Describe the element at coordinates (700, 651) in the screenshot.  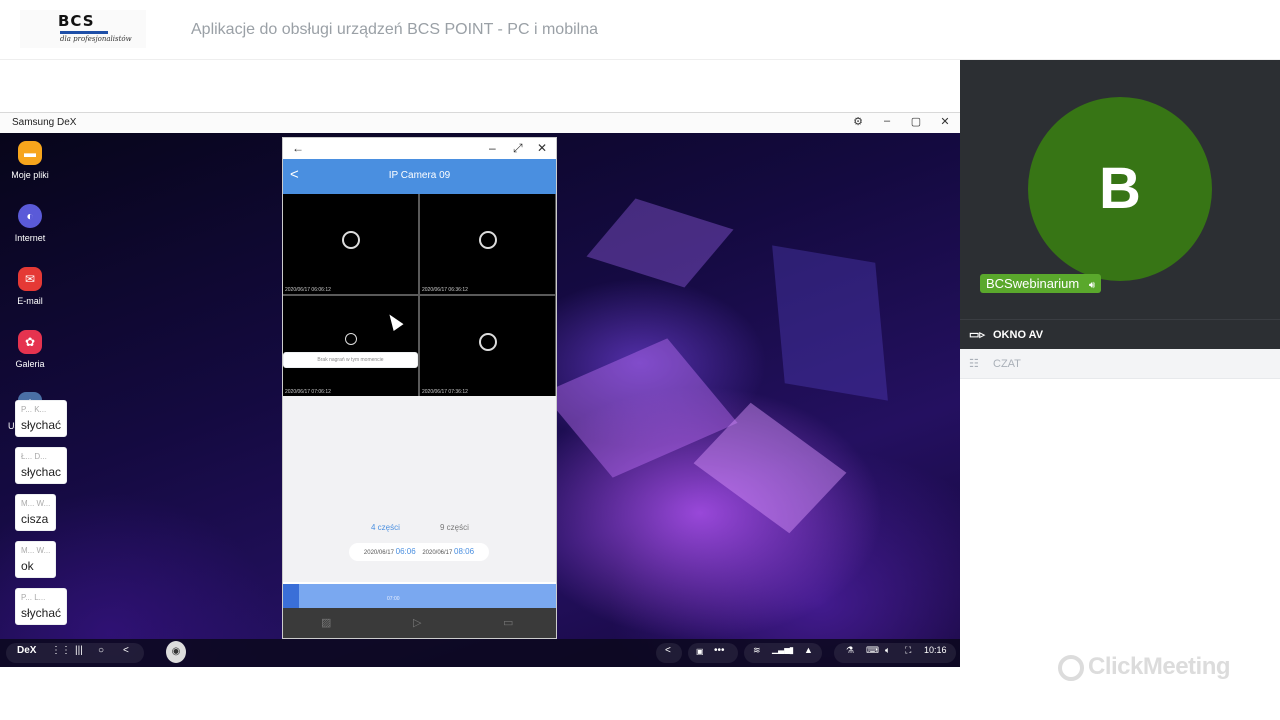
I see `screenshot-icon: ▣` at that location.